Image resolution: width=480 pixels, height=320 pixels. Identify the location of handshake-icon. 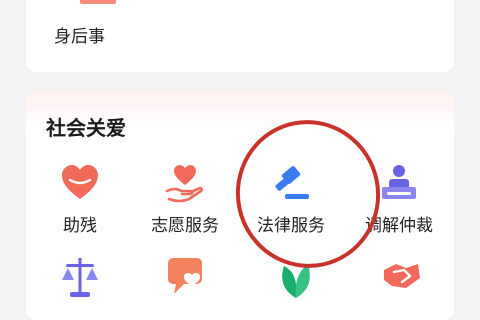
(402, 278).